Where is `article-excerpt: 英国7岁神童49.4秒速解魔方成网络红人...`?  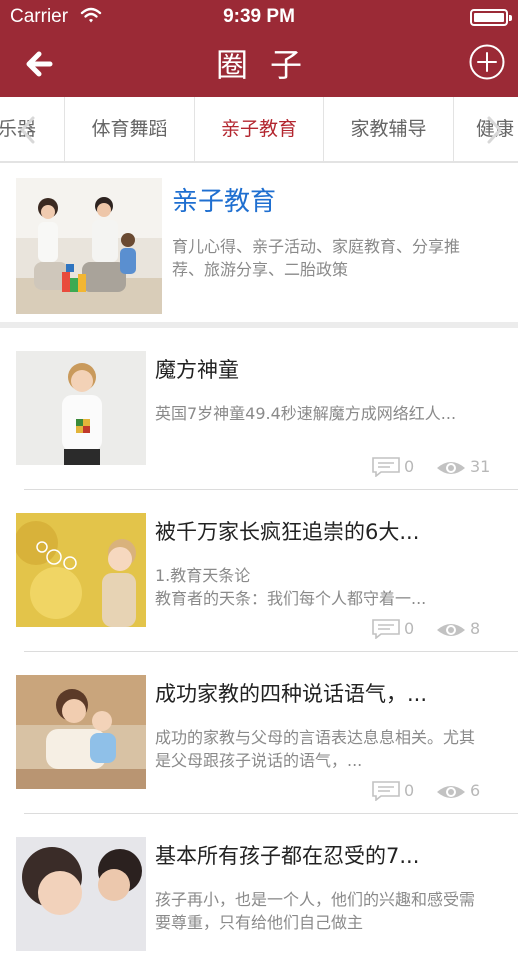
article-excerpt: 英国7岁神童49.4秒速解魔方成网络红人... is located at coordinates (306, 413).